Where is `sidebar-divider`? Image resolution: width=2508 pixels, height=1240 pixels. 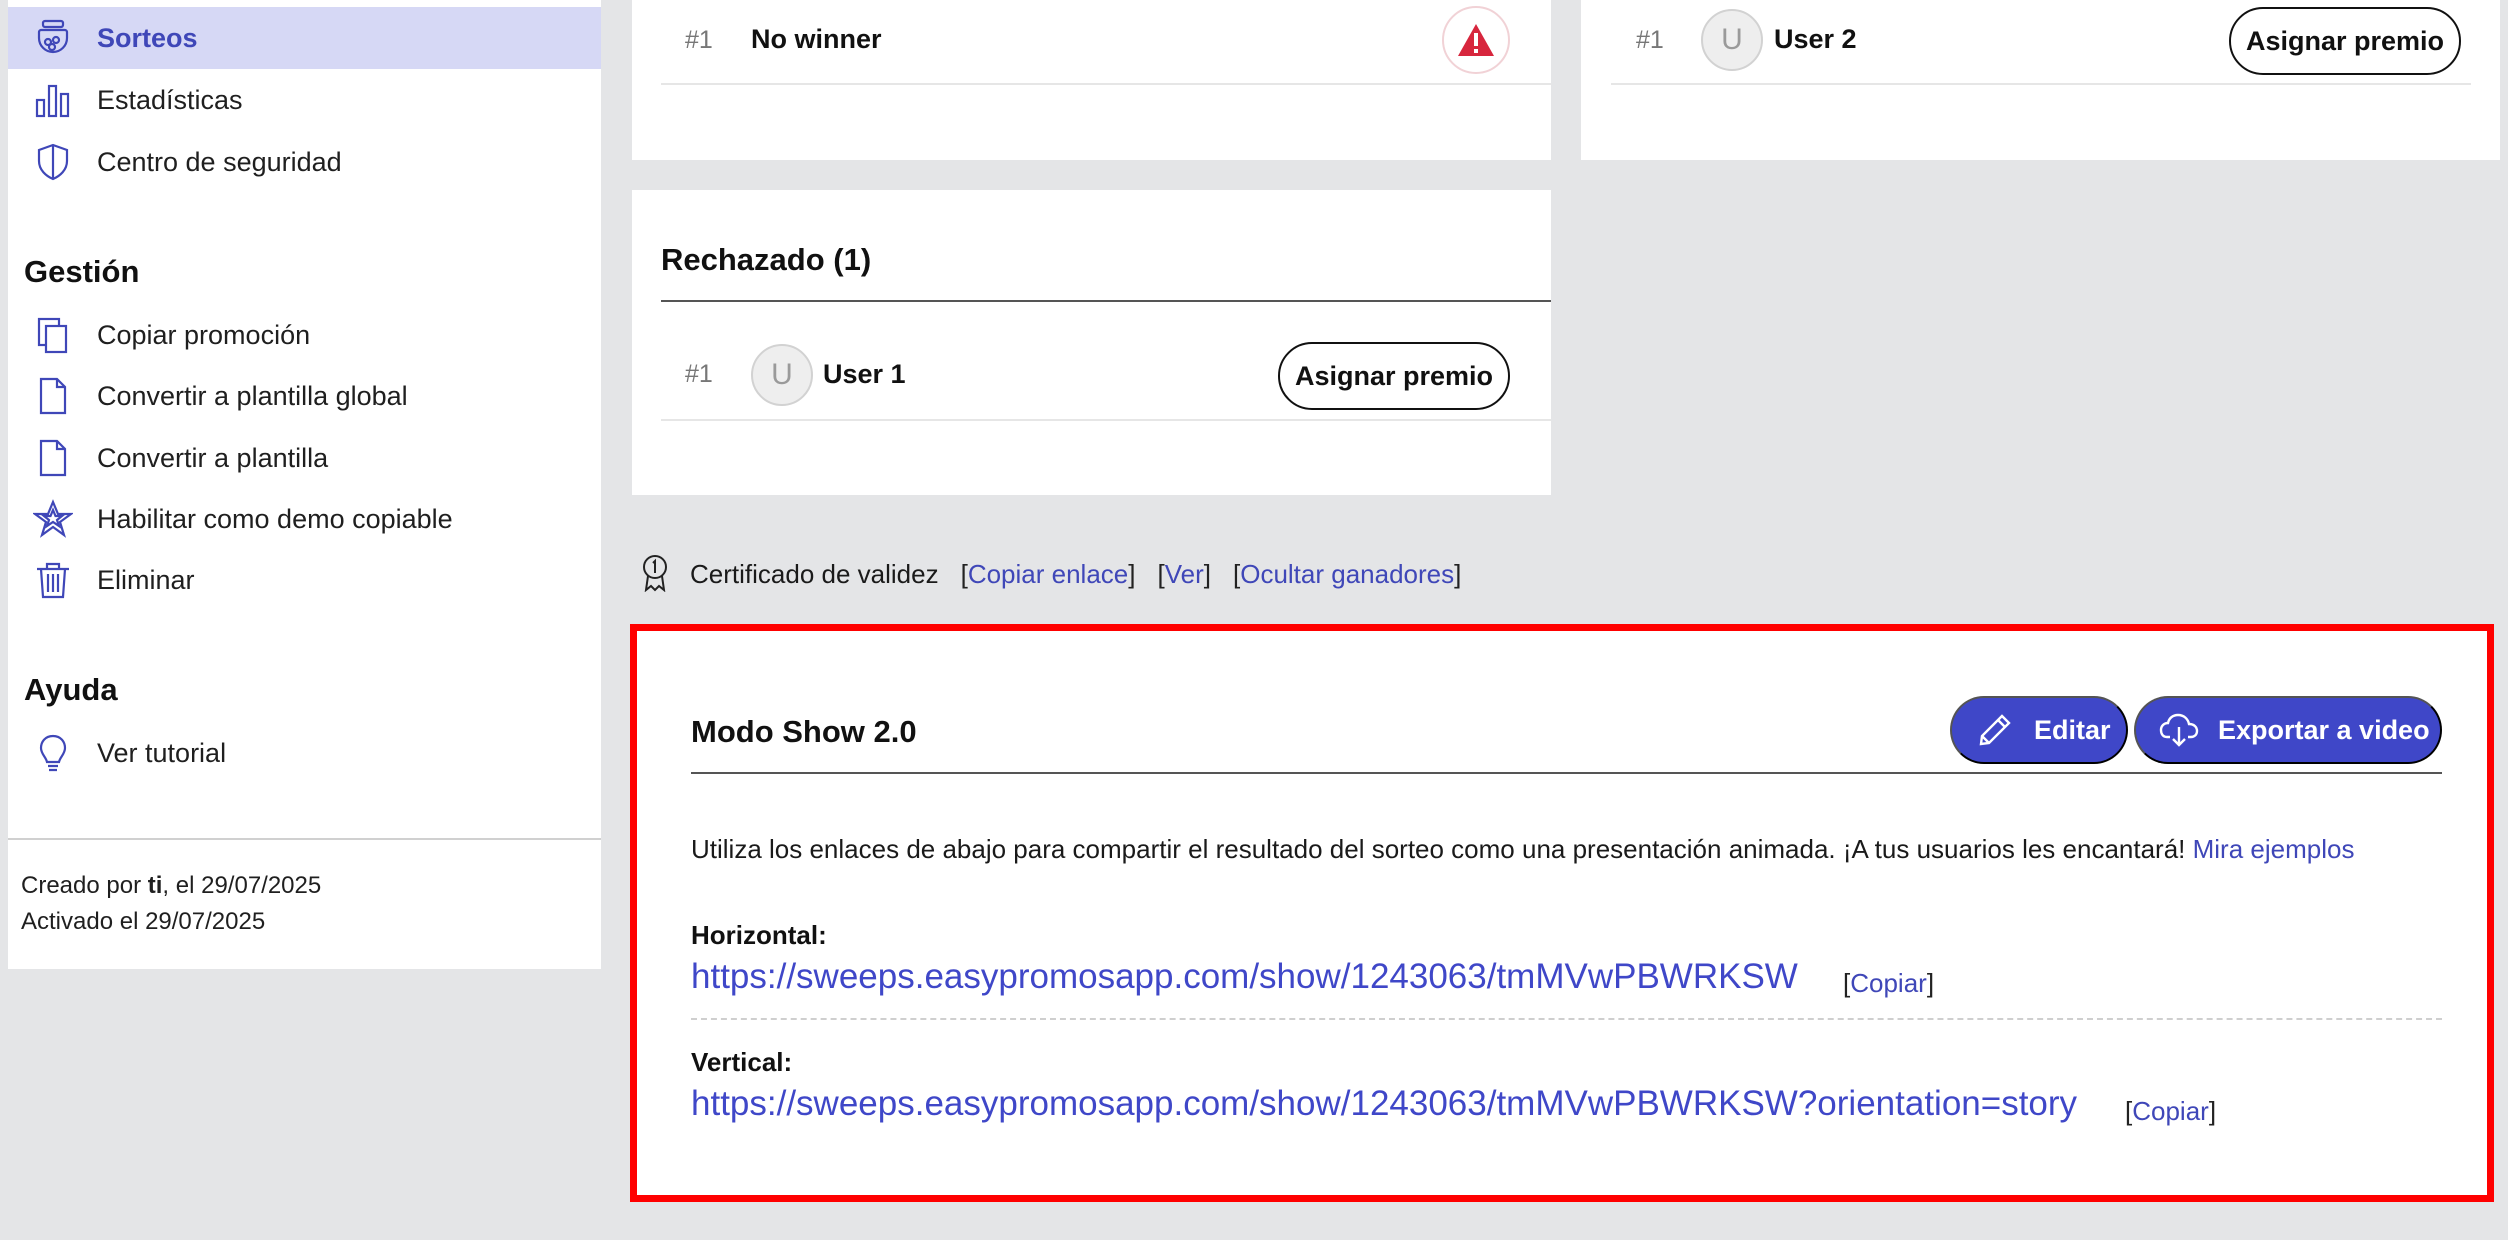
sidebar-divider is located at coordinates (304, 839).